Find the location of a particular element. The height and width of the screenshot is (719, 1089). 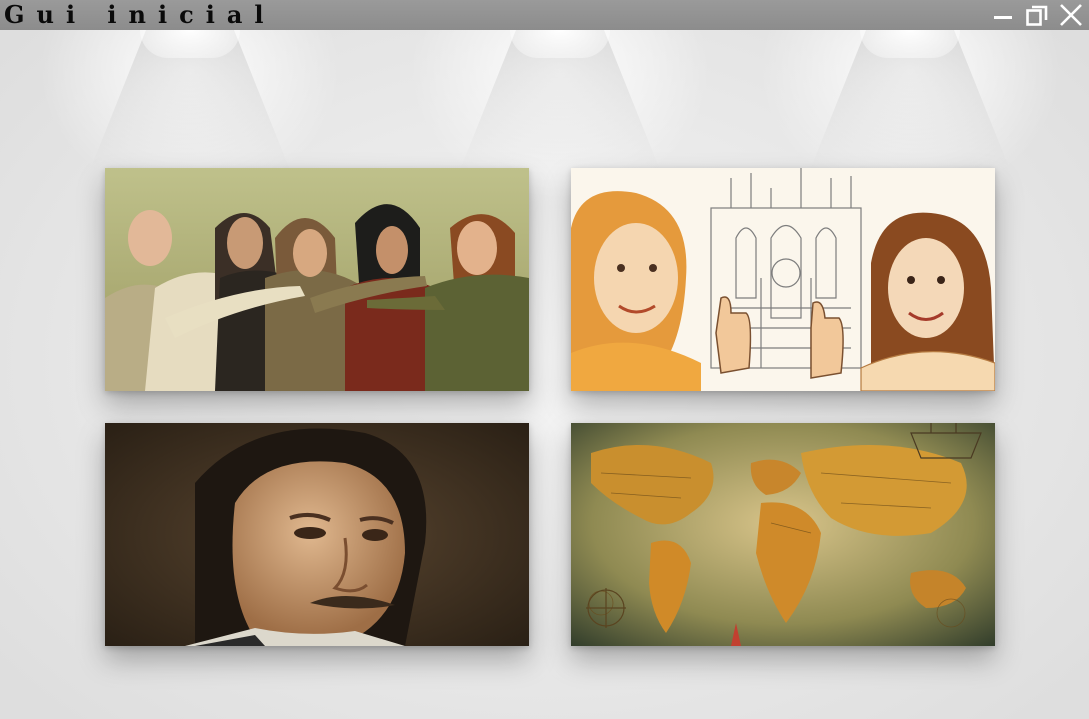

title-bar: Gui inicial is located at coordinates (544, 15).